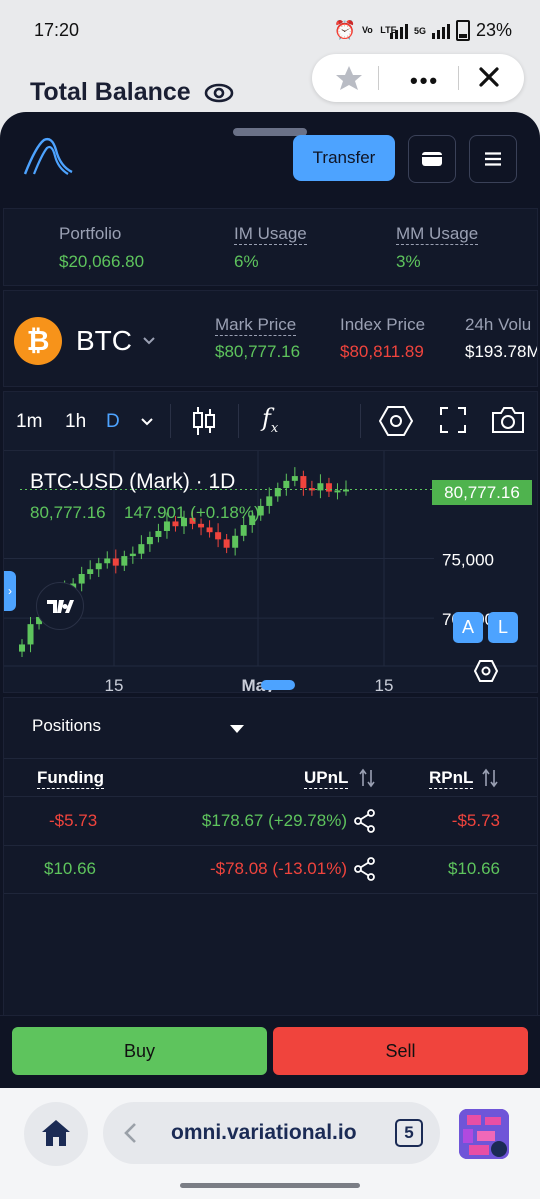  I want to click on indicators-icon: fx, so click(270, 420).